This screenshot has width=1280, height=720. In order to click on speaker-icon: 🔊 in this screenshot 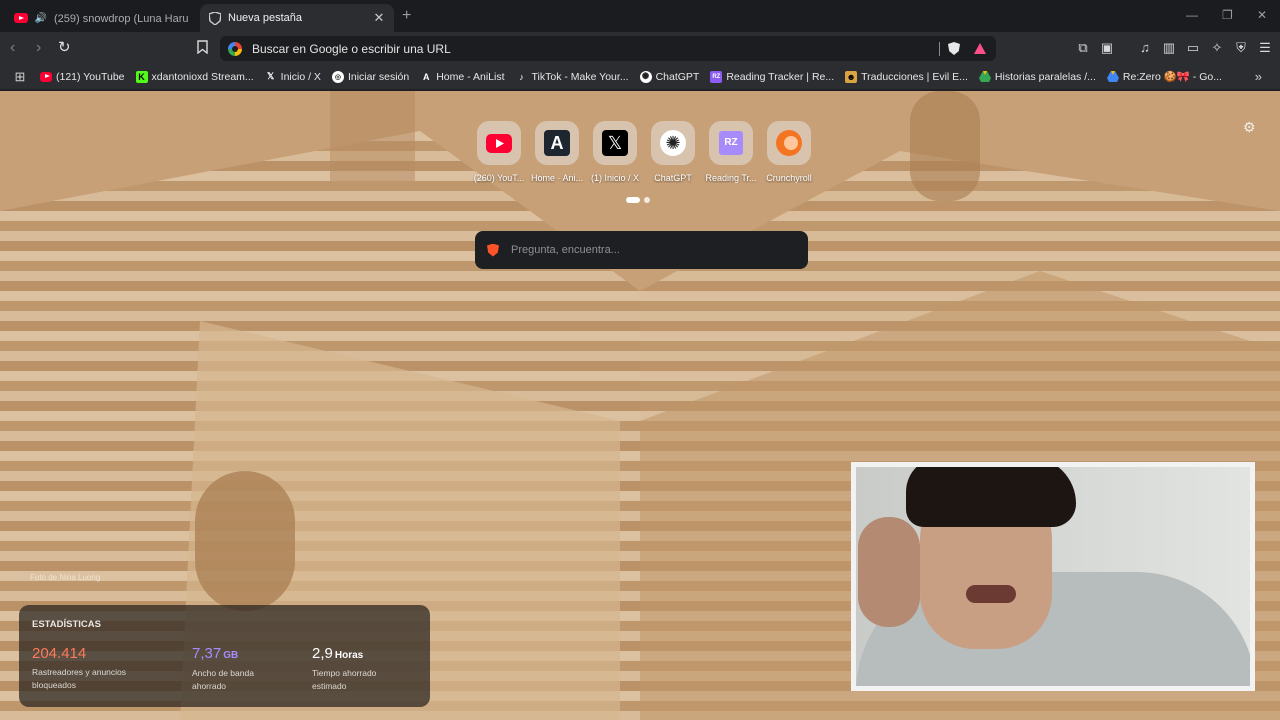, I will do `click(41, 18)`.